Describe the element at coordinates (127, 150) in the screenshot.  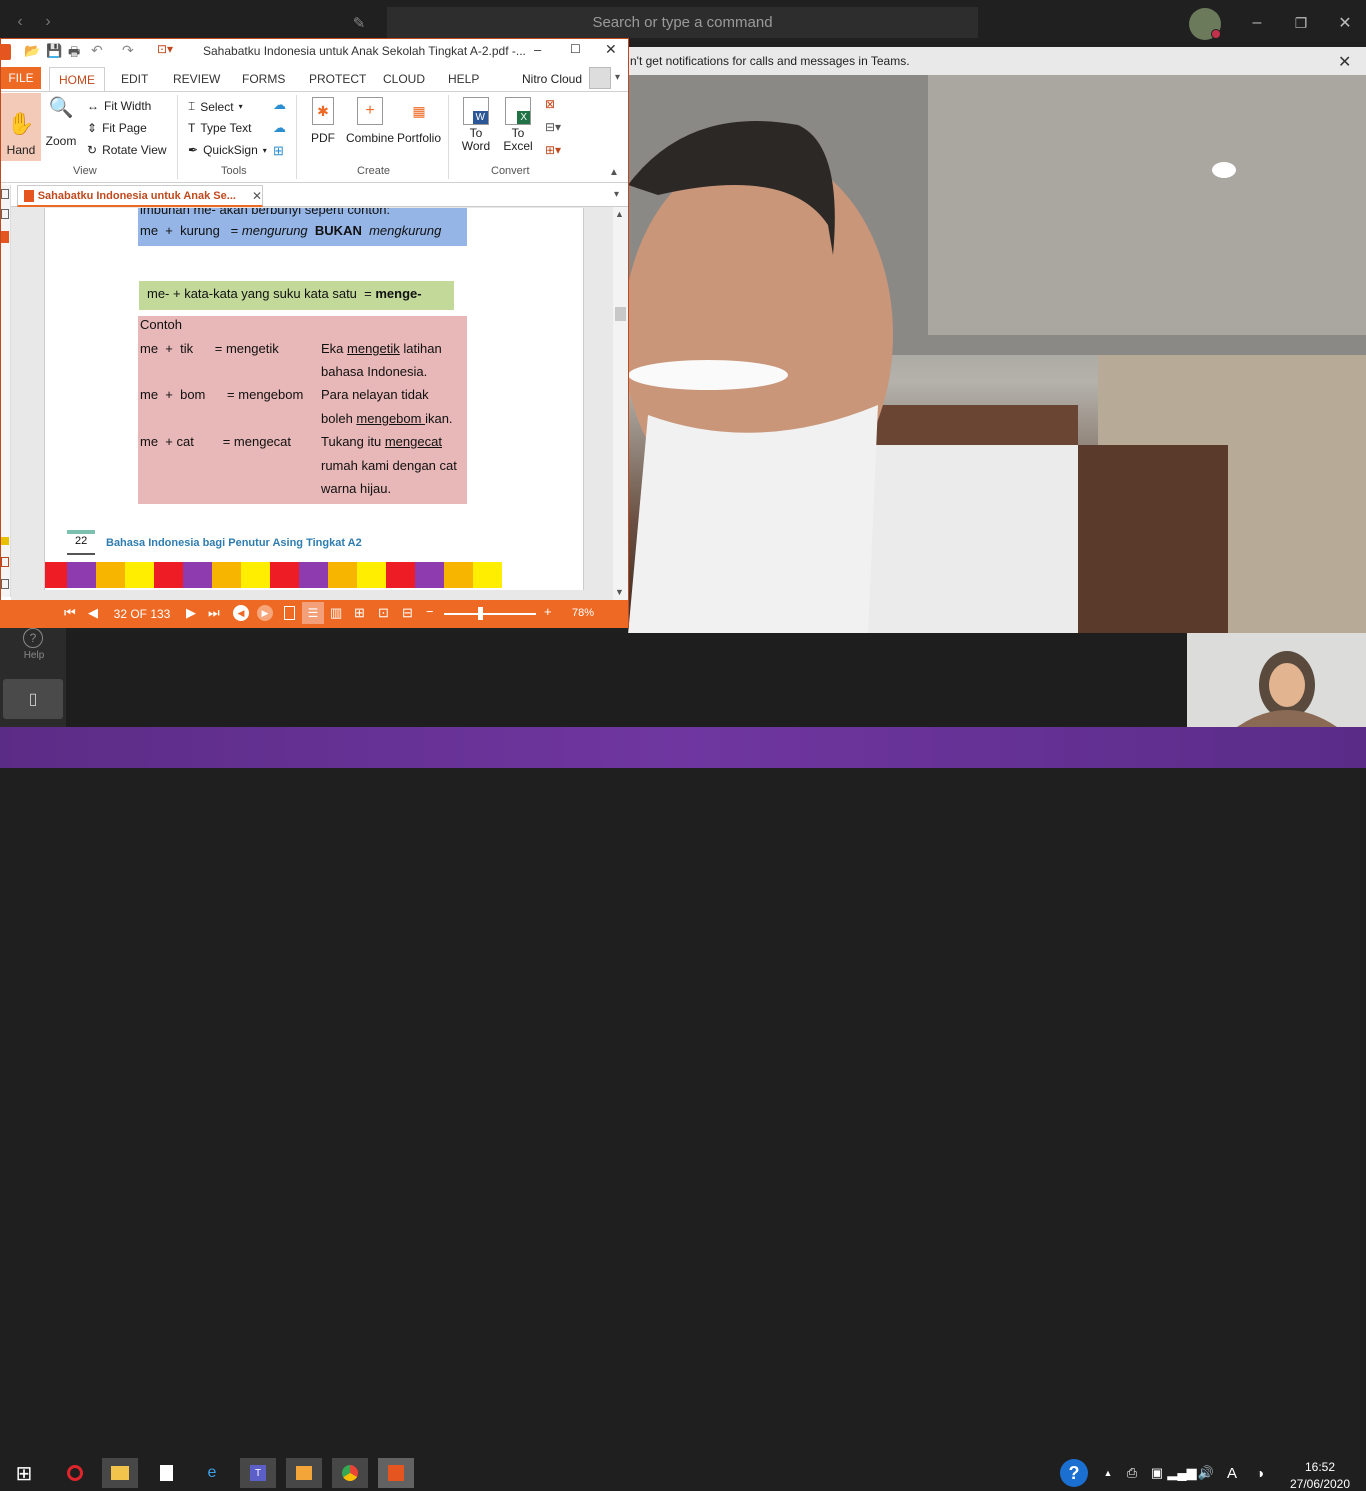
I see `rotate-view-button: ↻ Rotate View` at that location.